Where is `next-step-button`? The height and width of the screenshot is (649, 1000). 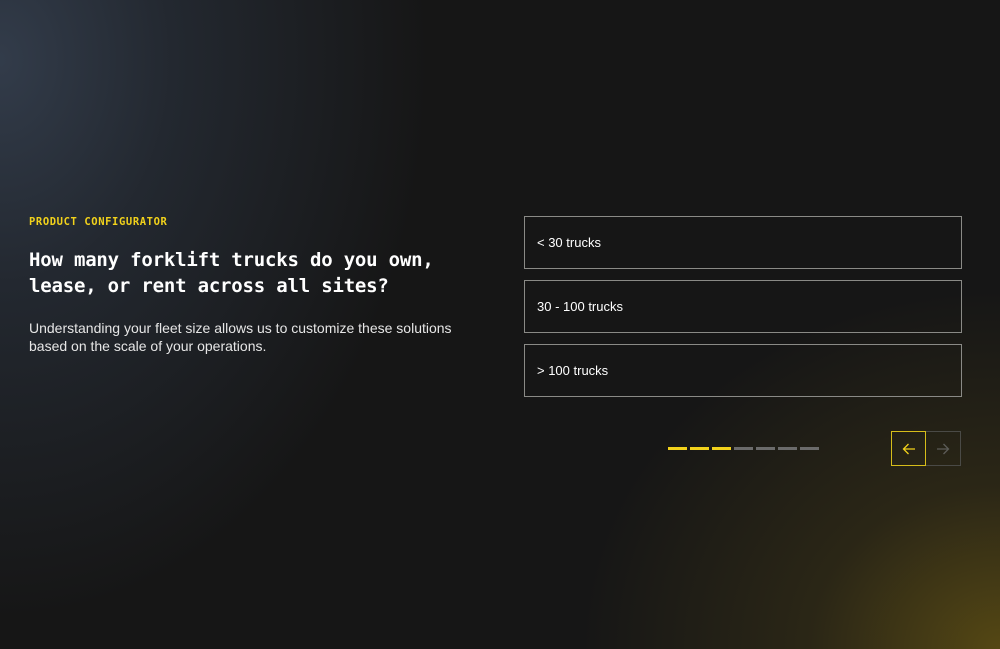 next-step-button is located at coordinates (943, 448).